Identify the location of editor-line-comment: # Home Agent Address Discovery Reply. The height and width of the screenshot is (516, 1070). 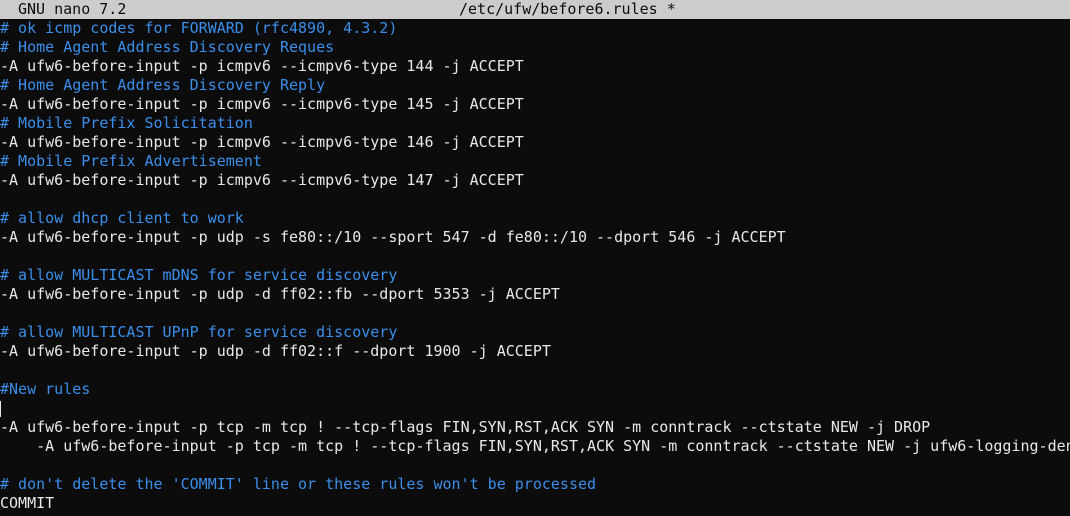
(535, 85).